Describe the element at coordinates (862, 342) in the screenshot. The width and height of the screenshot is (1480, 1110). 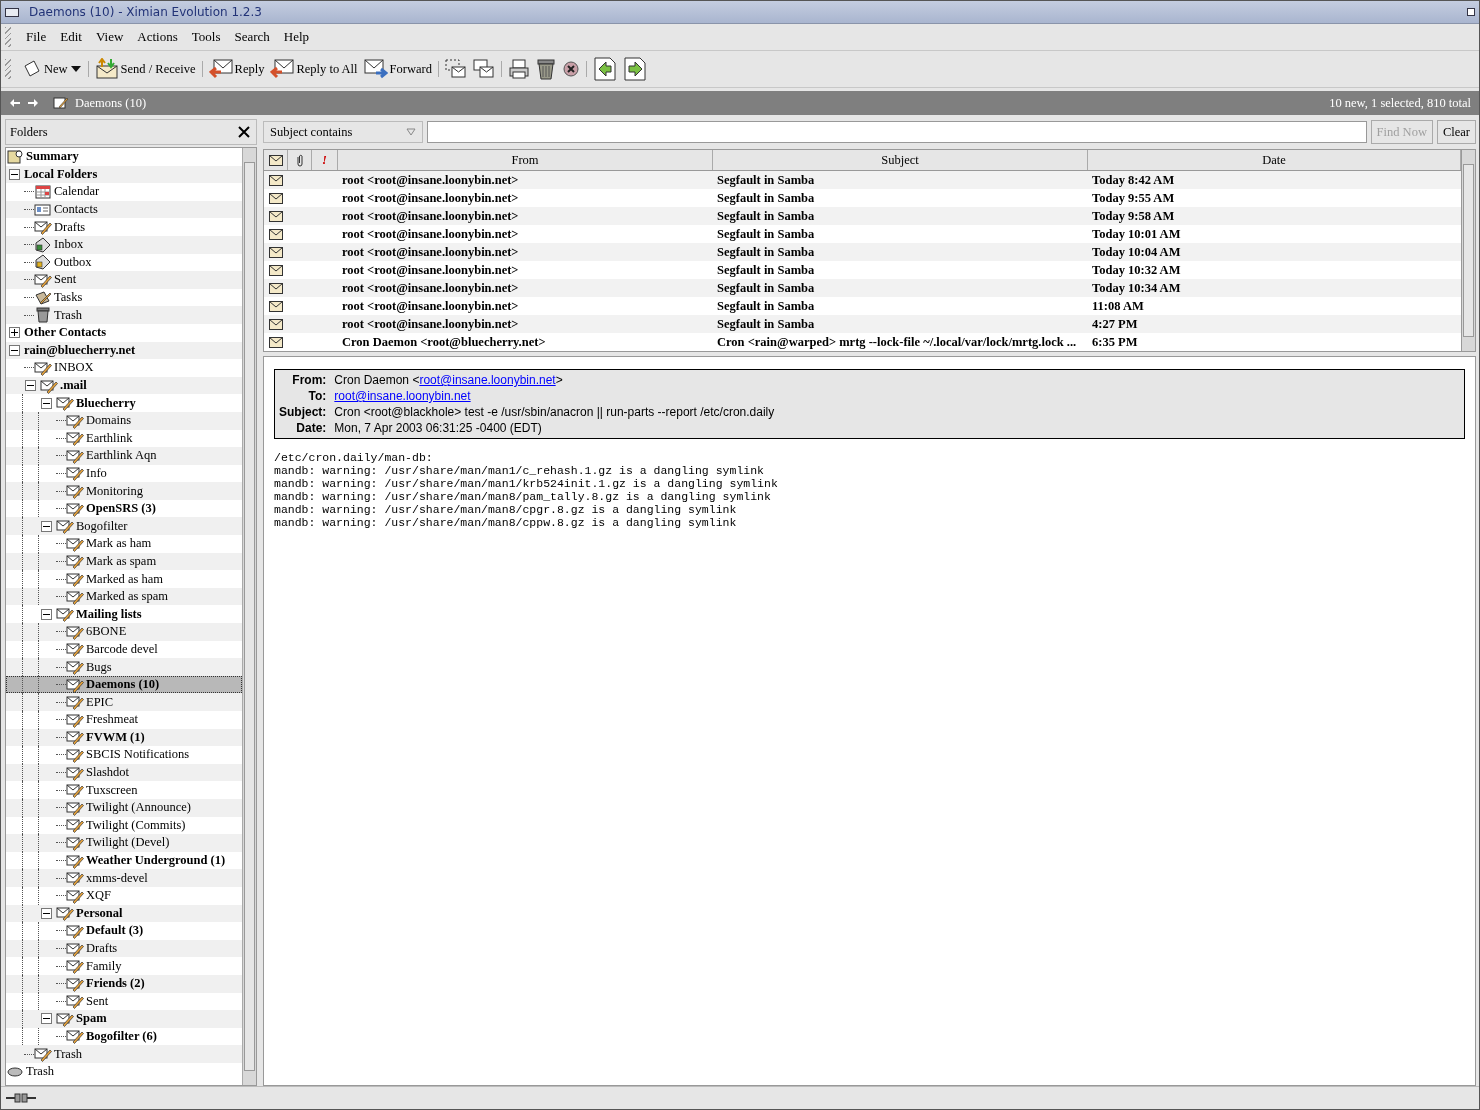
I see `message-row: Cron Daemon <root@bluecherry.net> Cron <rain@warped> mrtg --lock-file ~/.local/var/lock/mrtg.lock ... 6:35 PM` at that location.